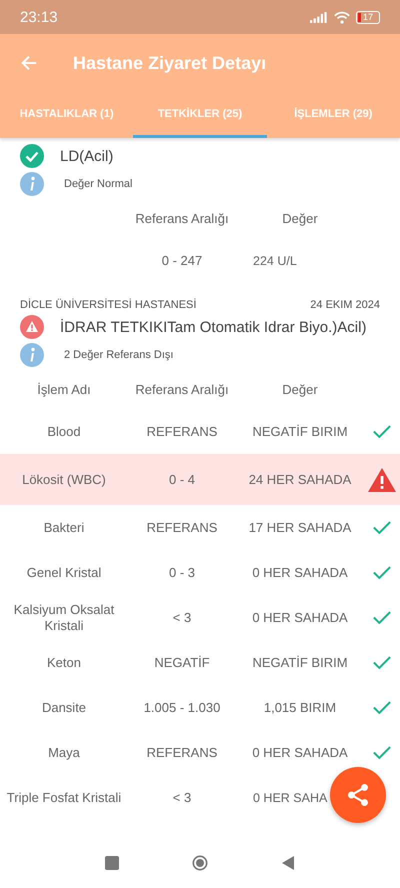  Describe the element at coordinates (288, 863) in the screenshot. I see `back-icon` at that location.